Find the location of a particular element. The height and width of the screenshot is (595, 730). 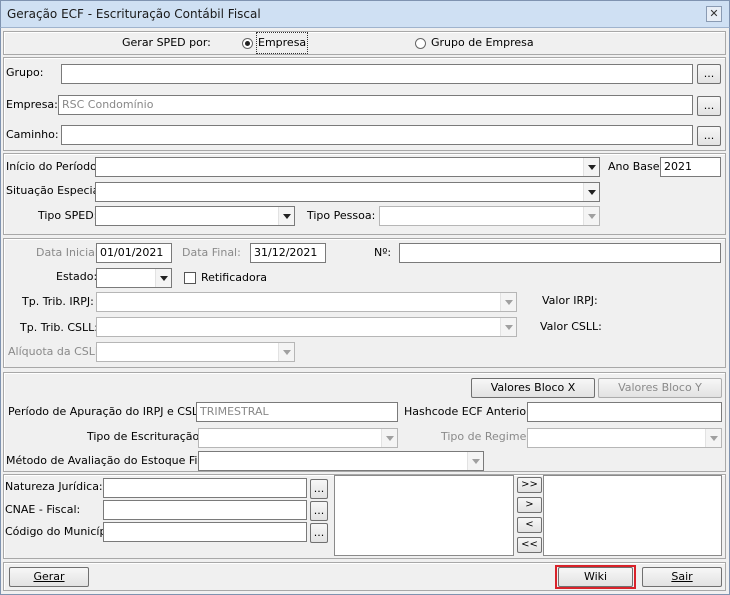

radio-empresa is located at coordinates (247, 43).